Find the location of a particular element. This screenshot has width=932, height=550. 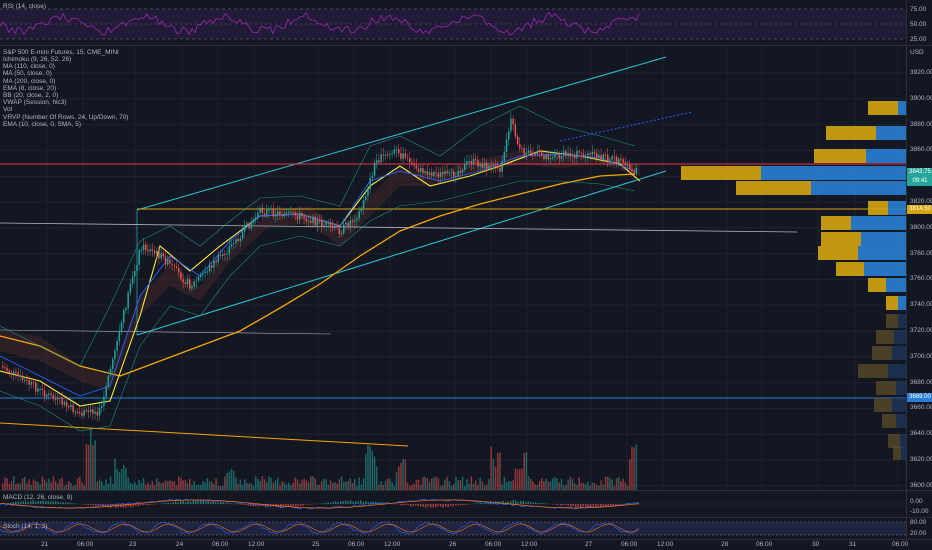

price-tick: 3660.00 is located at coordinates (921, 408).